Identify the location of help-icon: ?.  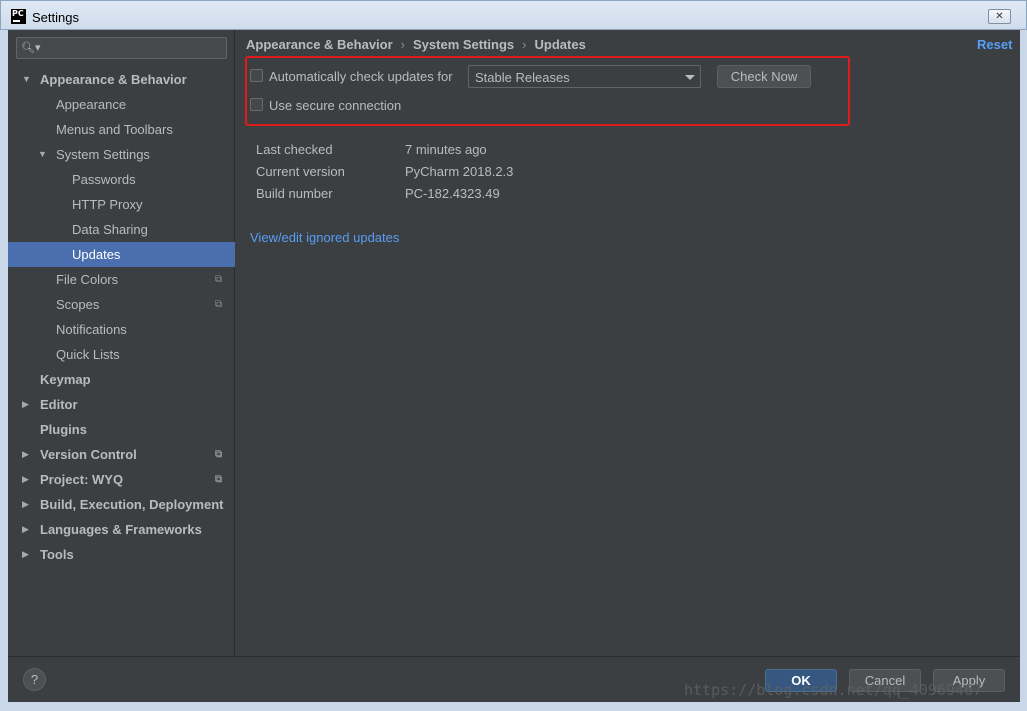
(34, 679).